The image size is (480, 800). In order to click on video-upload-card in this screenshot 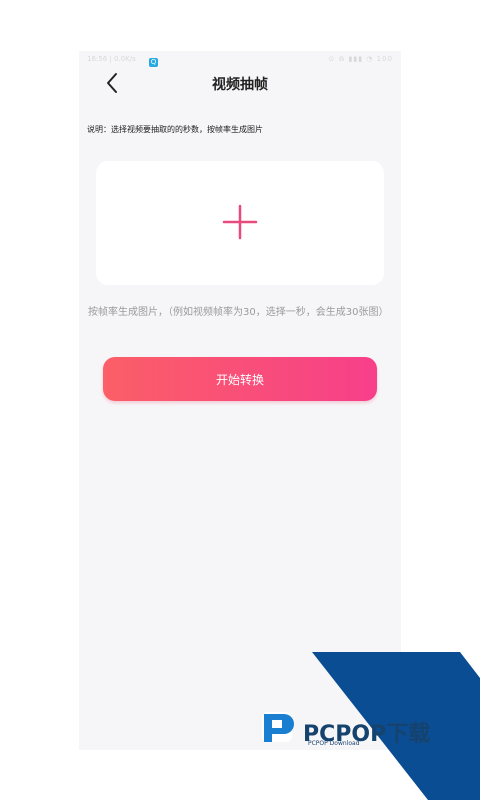, I will do `click(240, 223)`.